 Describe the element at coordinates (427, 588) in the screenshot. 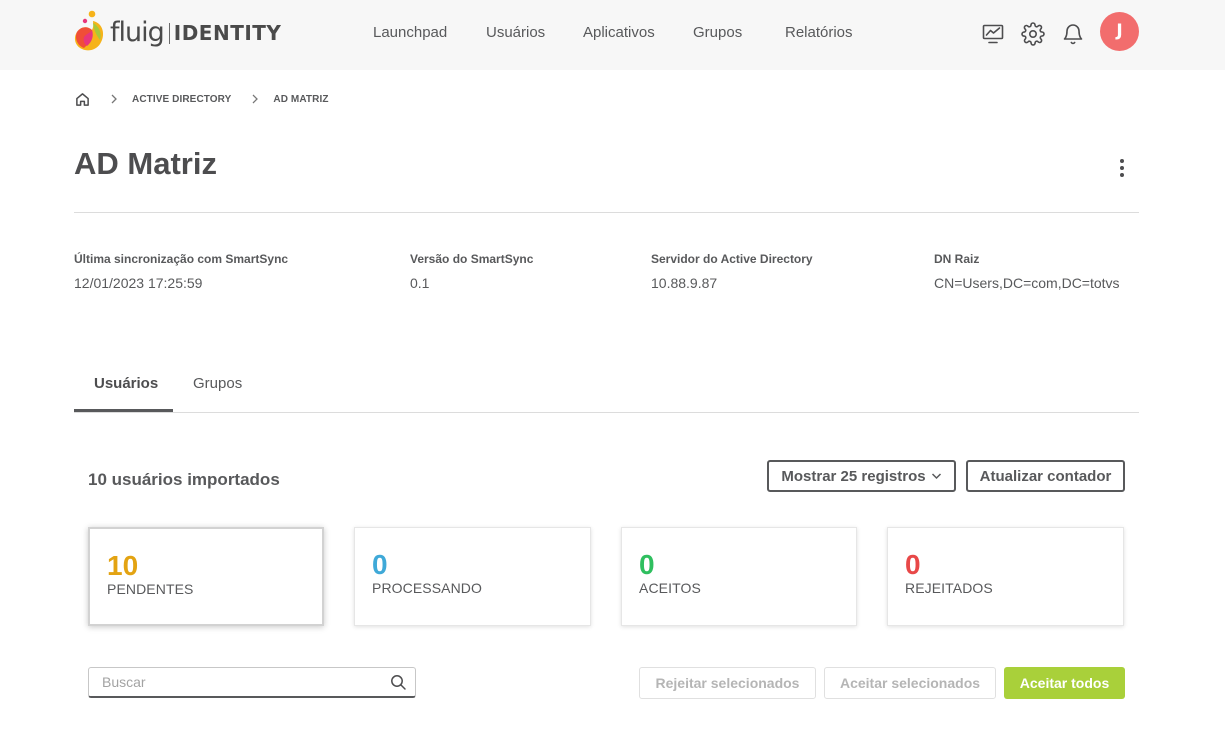

I see `card-label: PROCESSANDO` at that location.